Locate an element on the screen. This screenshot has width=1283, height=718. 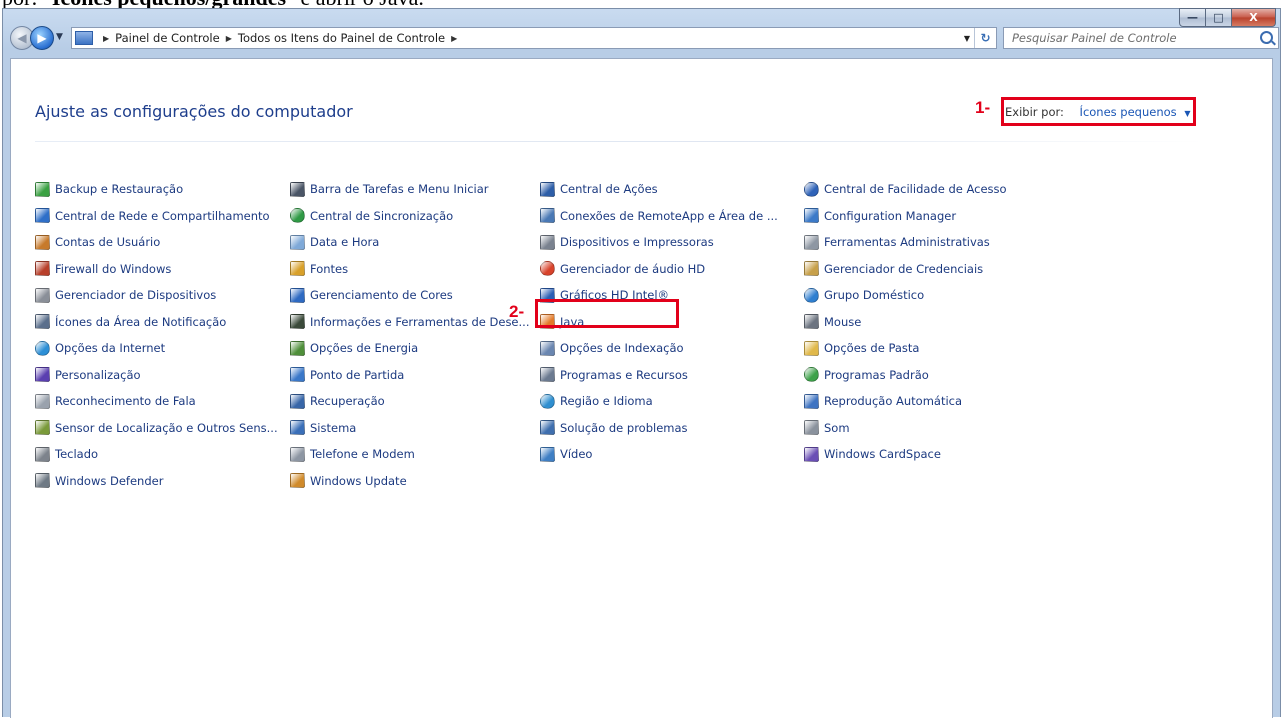
cp-item-recovery: Recuperação is located at coordinates (337, 401).